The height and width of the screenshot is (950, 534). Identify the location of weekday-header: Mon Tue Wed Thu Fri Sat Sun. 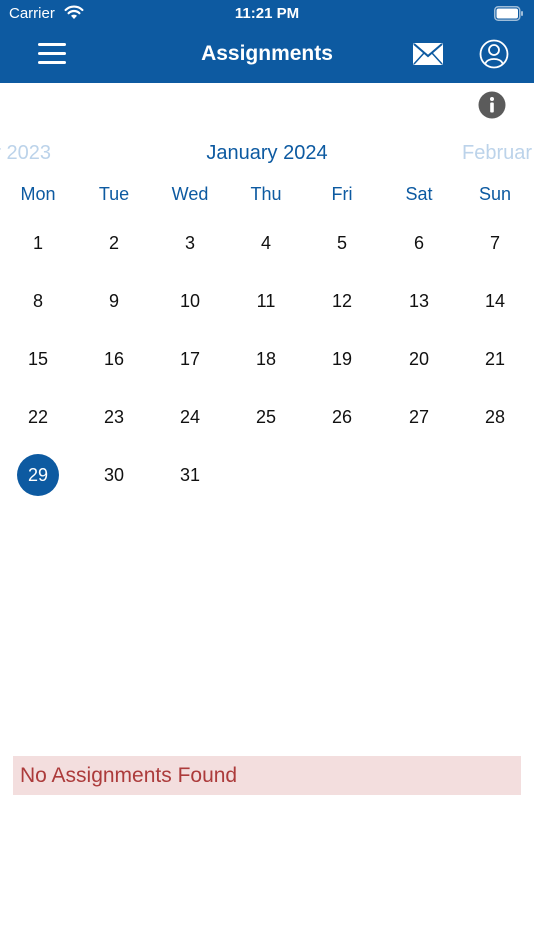
(267, 197).